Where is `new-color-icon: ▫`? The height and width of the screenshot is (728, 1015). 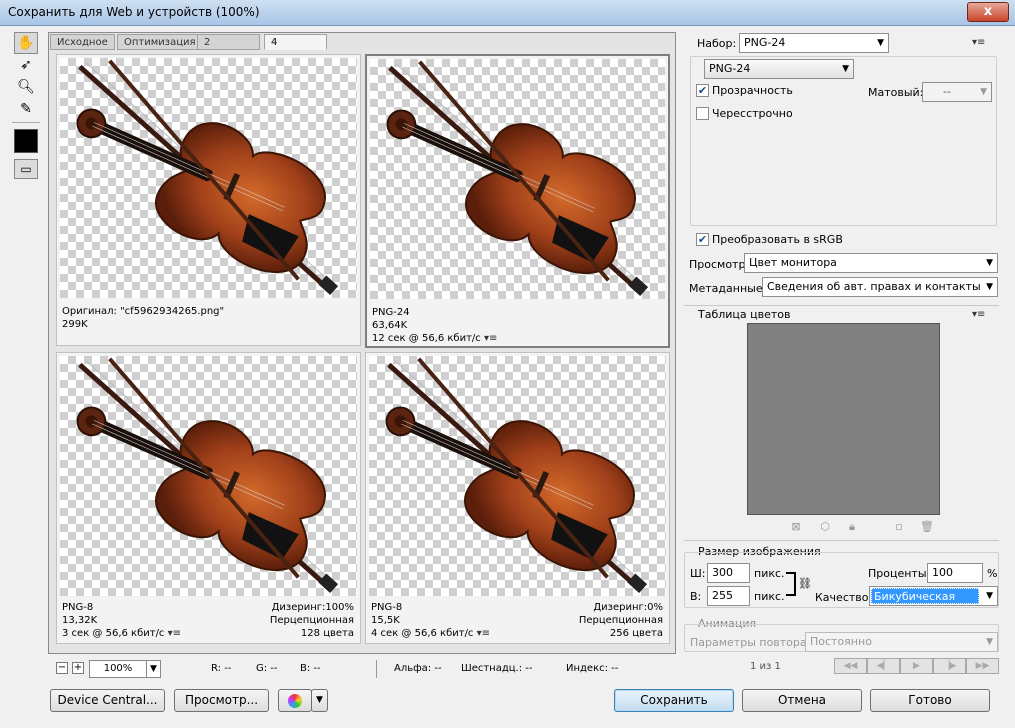 new-color-icon: ▫ is located at coordinates (899, 527).